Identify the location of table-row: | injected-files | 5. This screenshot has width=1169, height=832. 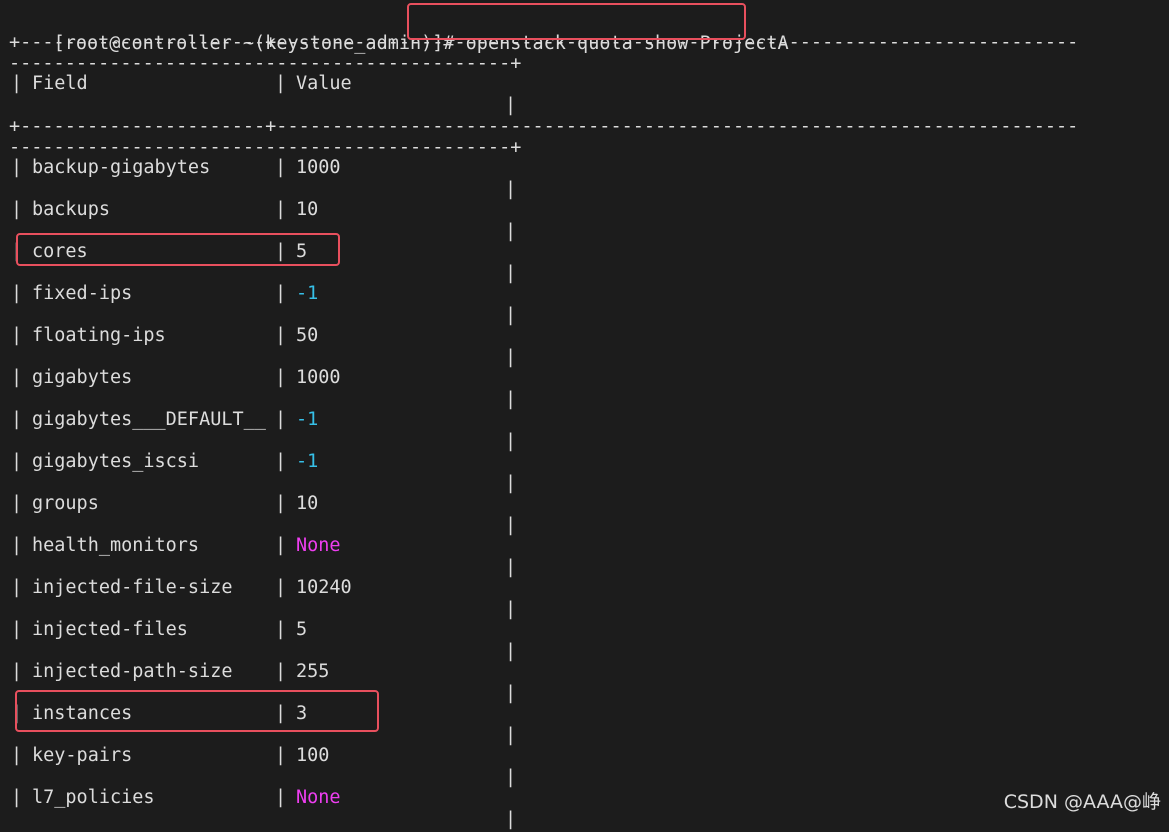
(300, 630).